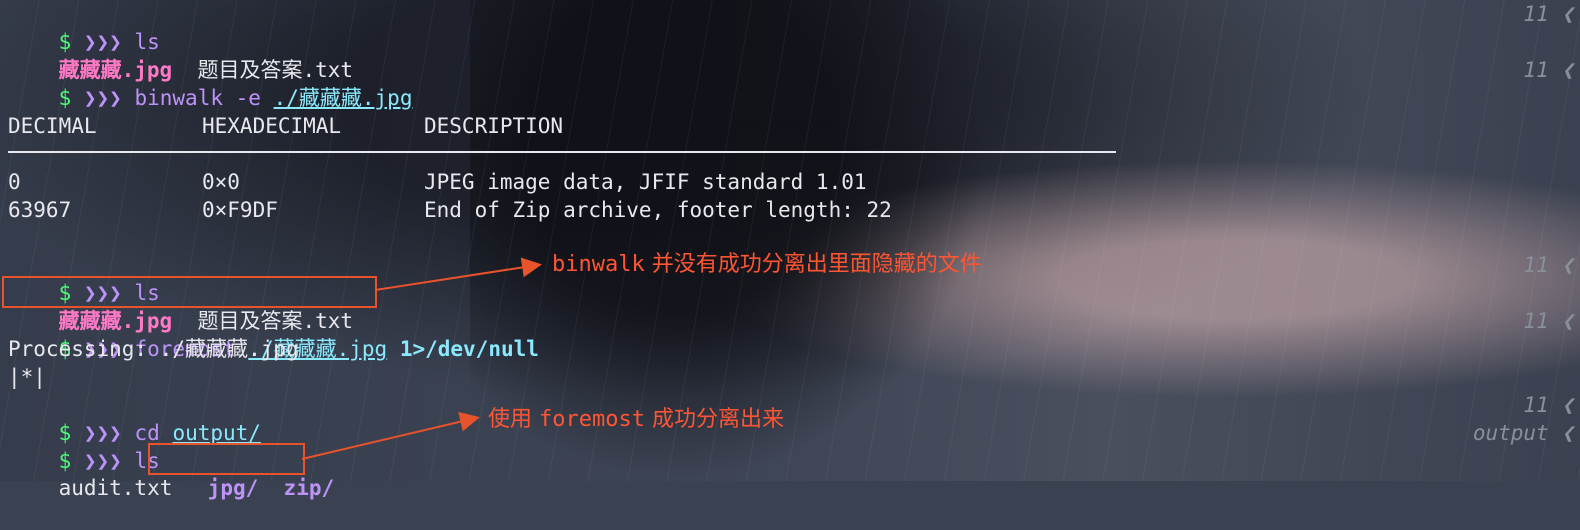  I want to click on prompt-line-ls-1: $ ❯❯❯ ls, so click(84, 27).